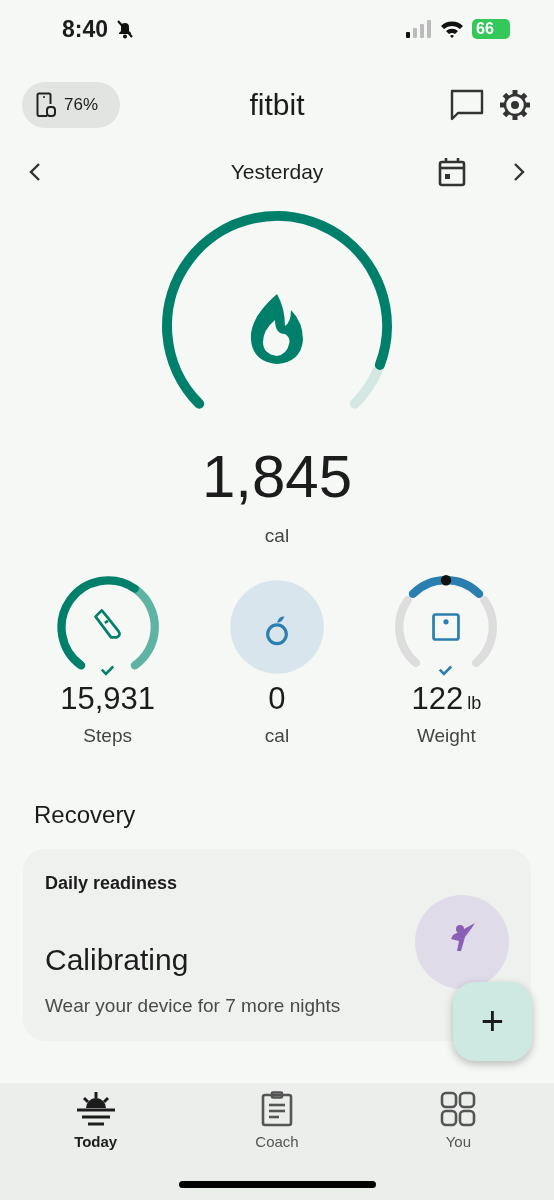 The height and width of the screenshot is (1200, 554). I want to click on metric-value: 0, so click(277, 699).